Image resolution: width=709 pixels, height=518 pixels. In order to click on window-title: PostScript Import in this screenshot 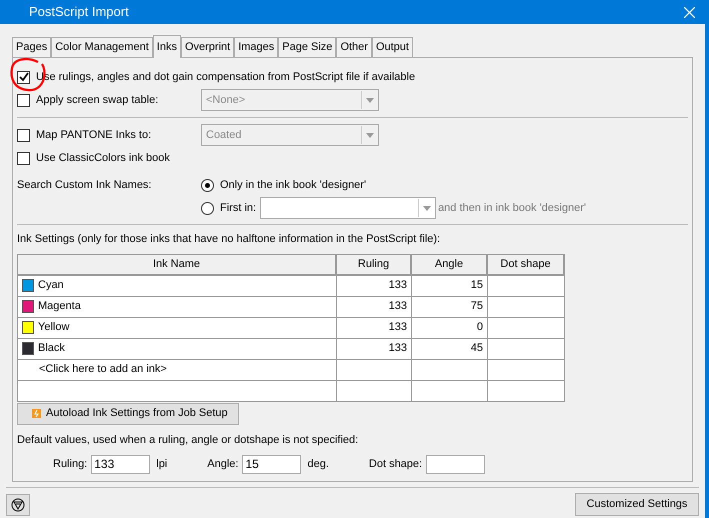, I will do `click(79, 12)`.